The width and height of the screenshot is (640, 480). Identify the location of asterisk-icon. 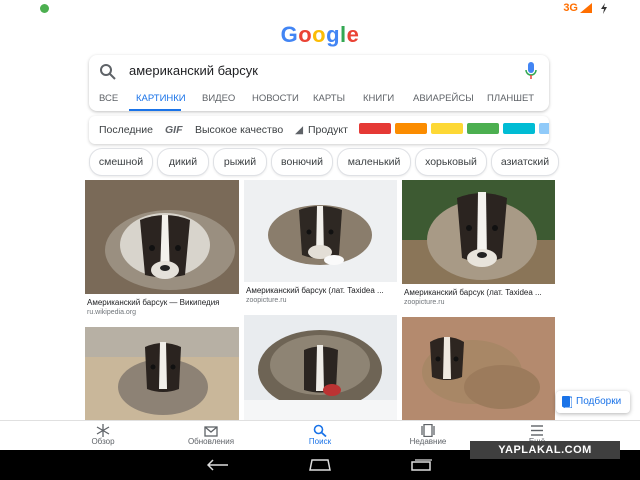
(103, 430).